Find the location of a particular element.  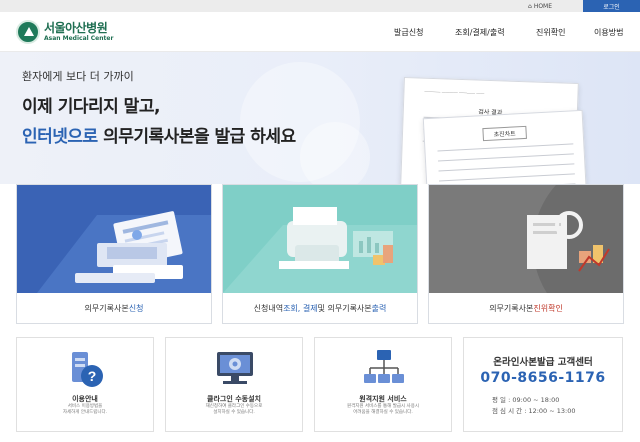

home-label: HOME is located at coordinates (543, 6).